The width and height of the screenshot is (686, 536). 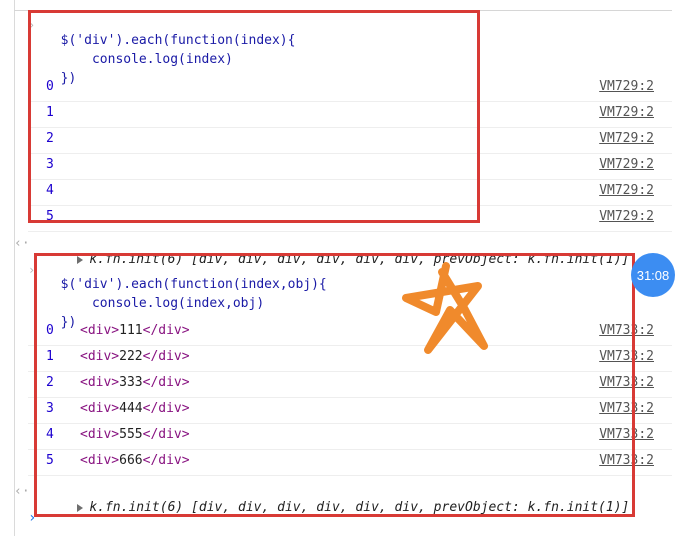 I want to click on dom-node: <div>111</div>, so click(x=135, y=330).